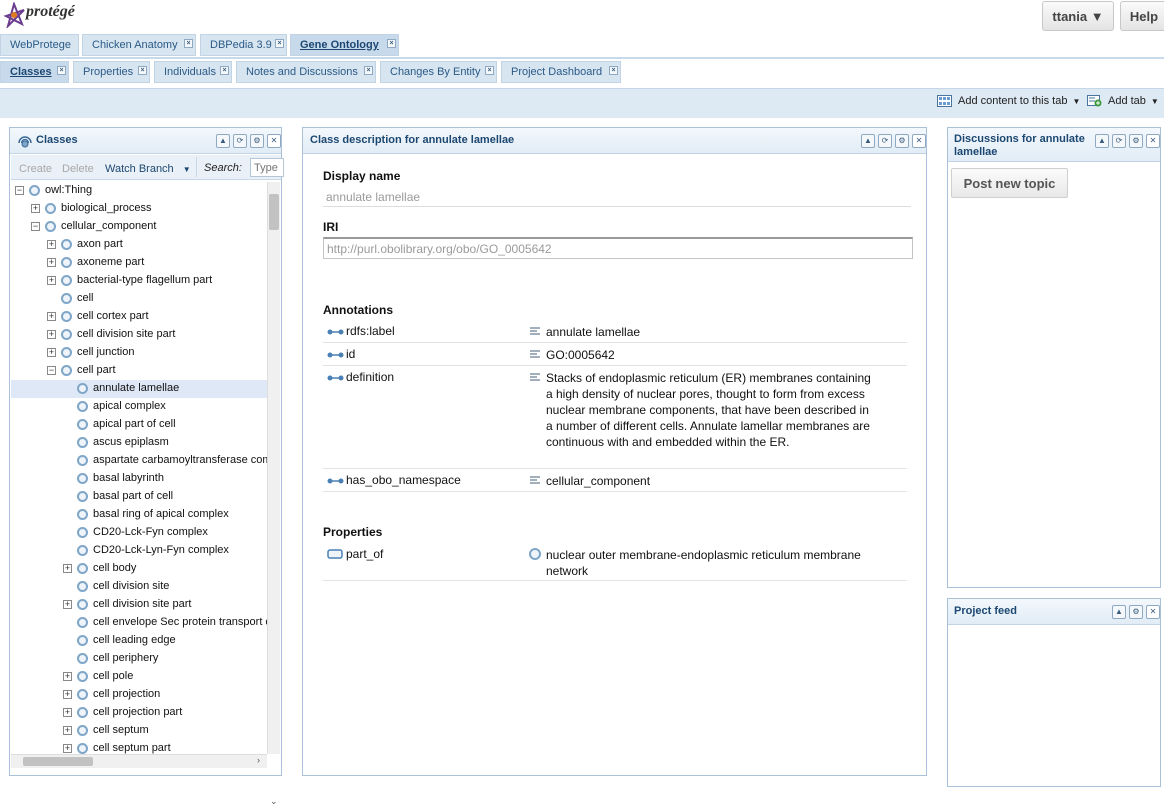 This screenshot has height=807, width=1164. What do you see at coordinates (139, 695) in the screenshot?
I see `tree-node: + cell projection` at bounding box center [139, 695].